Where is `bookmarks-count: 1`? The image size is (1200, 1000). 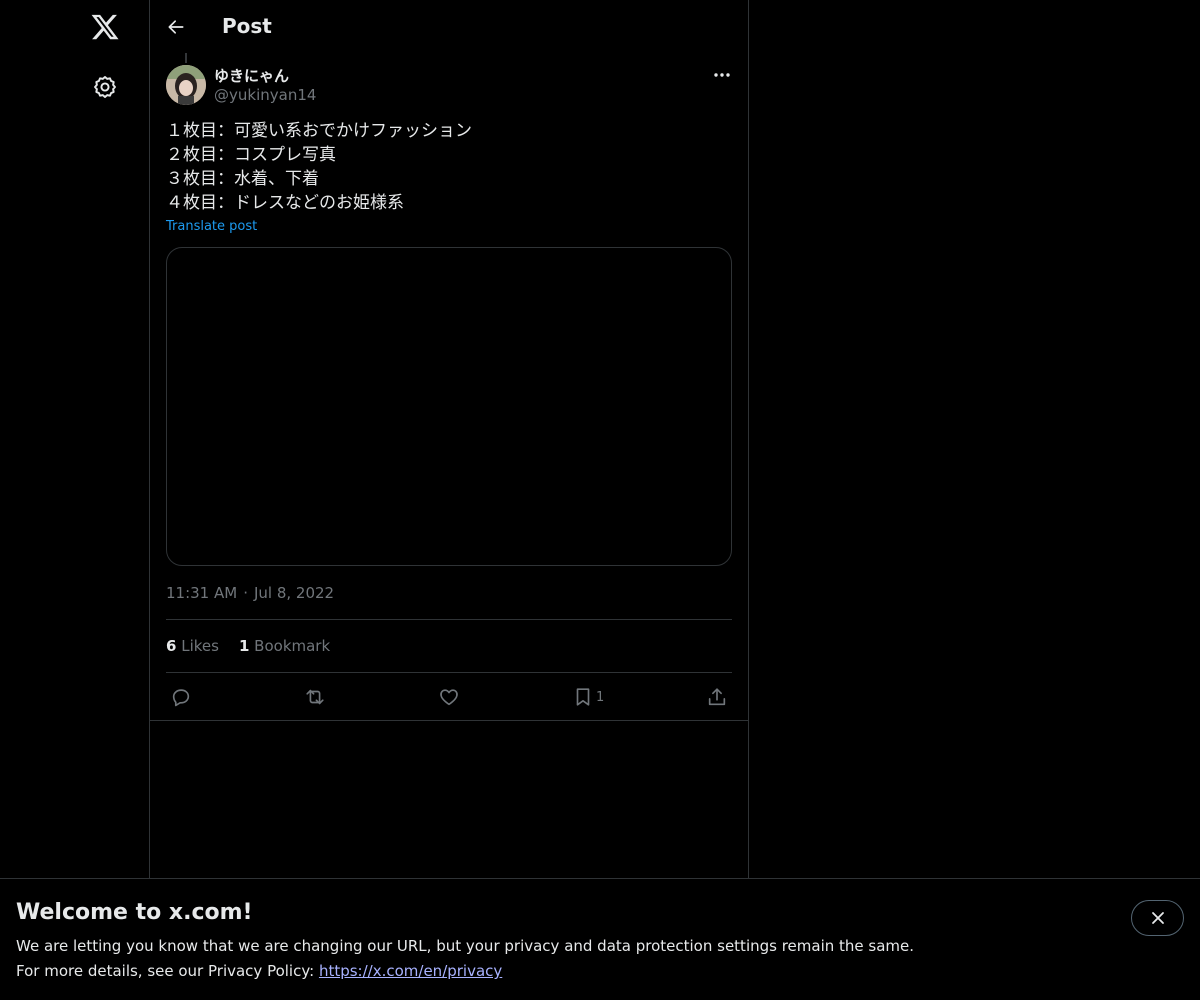 bookmarks-count: 1 is located at coordinates (244, 646).